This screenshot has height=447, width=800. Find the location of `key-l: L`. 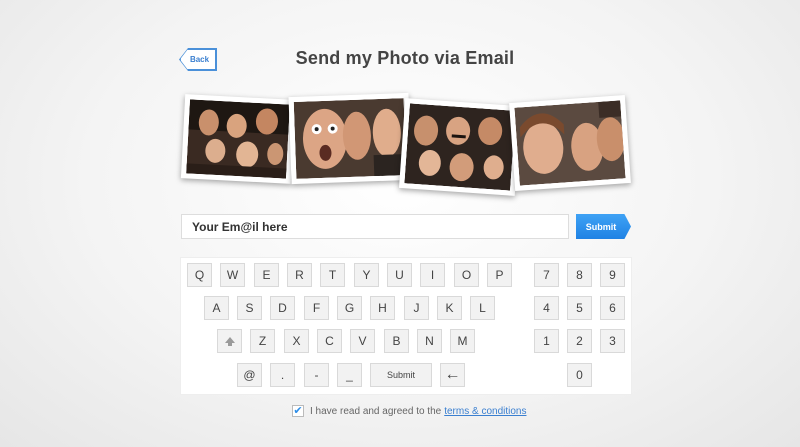

key-l: L is located at coordinates (482, 308).